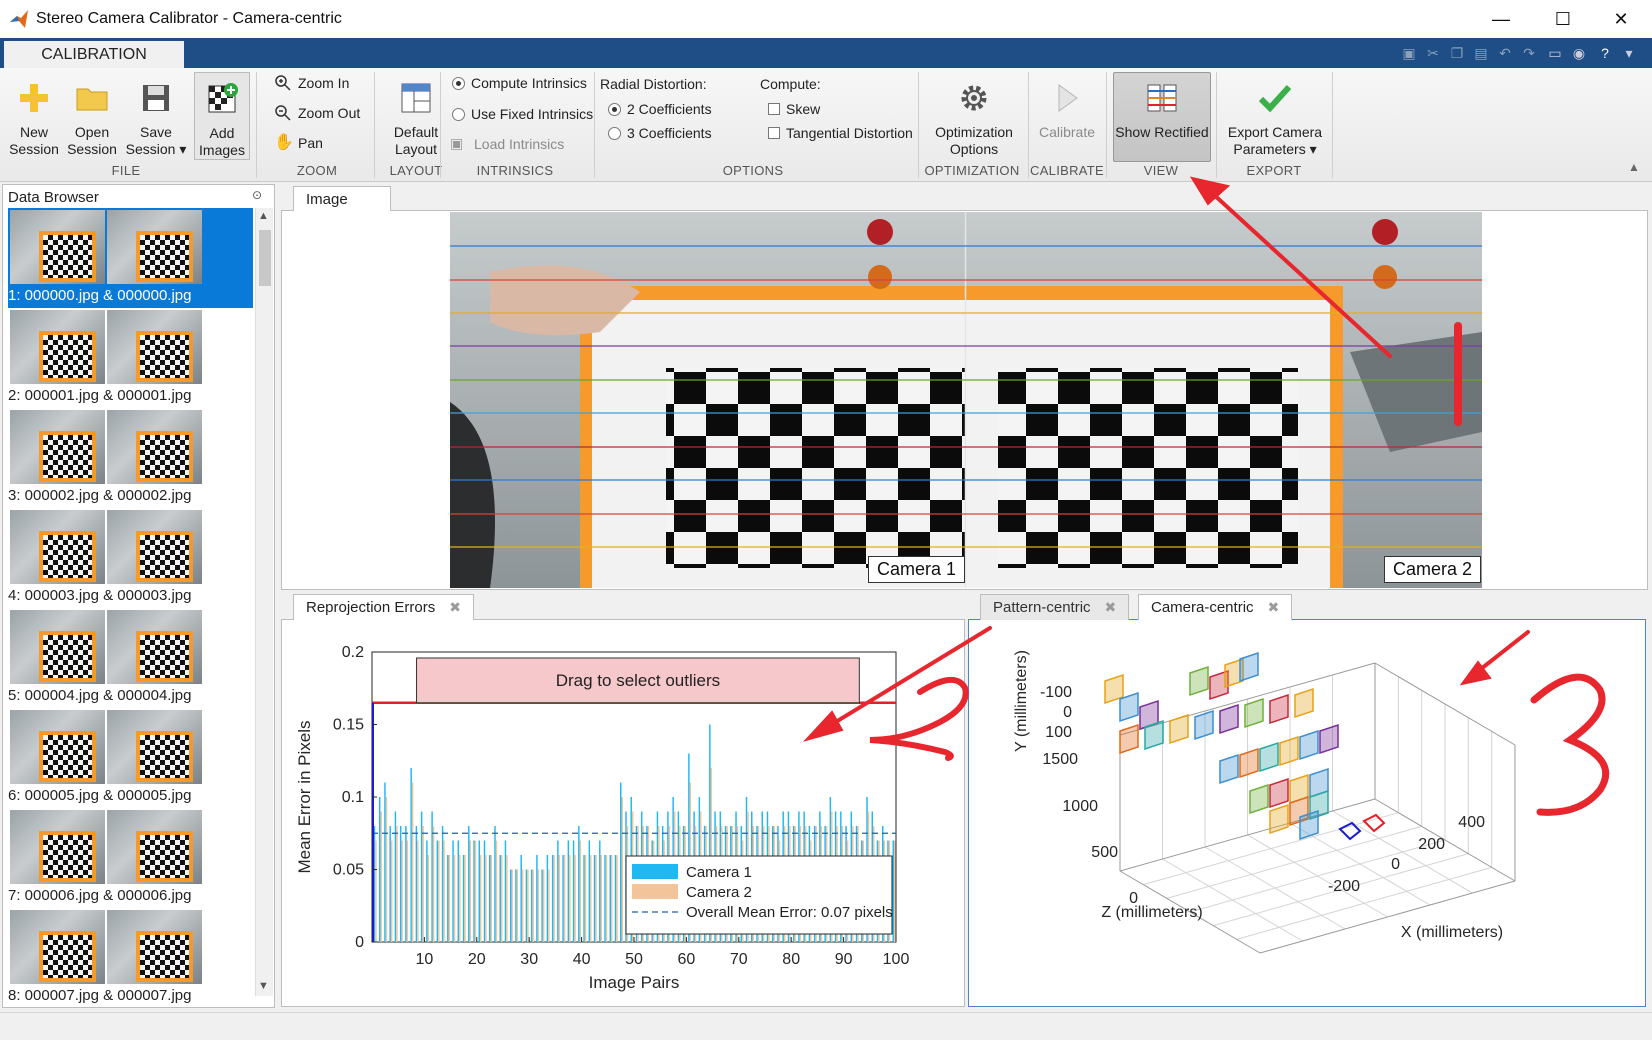 Image resolution: width=1652 pixels, height=1040 pixels. Describe the element at coordinates (614, 133) in the screenshot. I see `radio-off` at that location.